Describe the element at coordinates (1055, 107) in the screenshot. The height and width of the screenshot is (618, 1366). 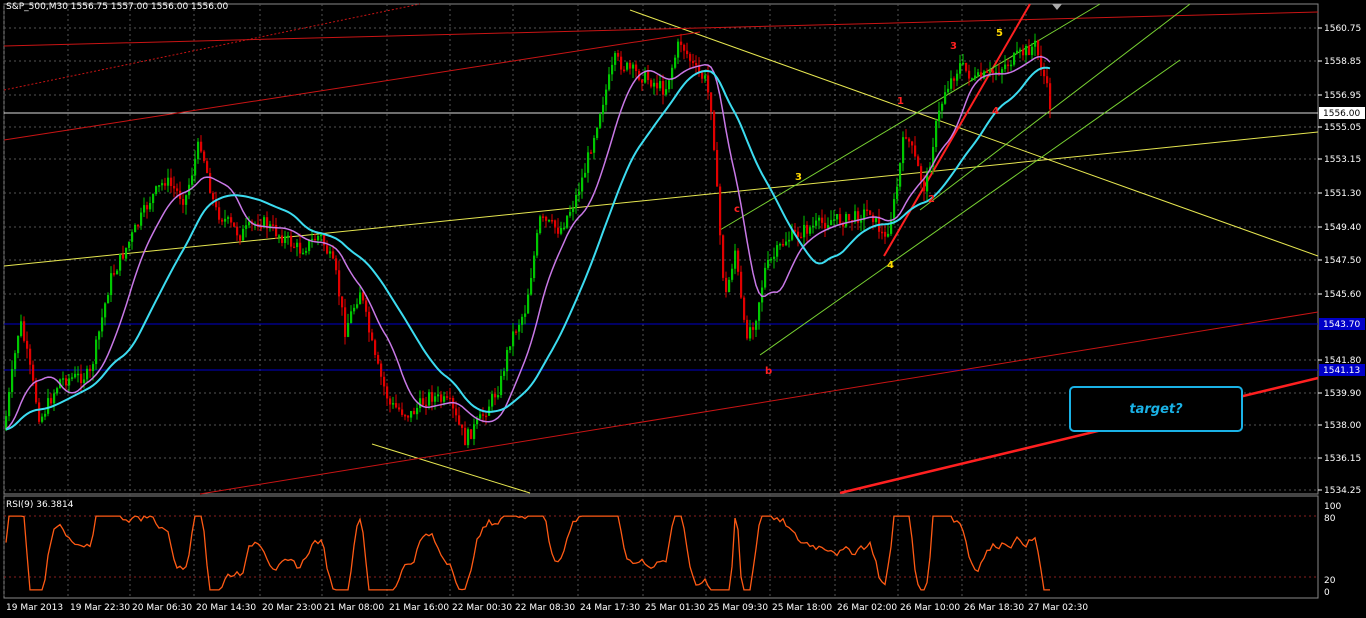
I see `channel-mid` at that location.